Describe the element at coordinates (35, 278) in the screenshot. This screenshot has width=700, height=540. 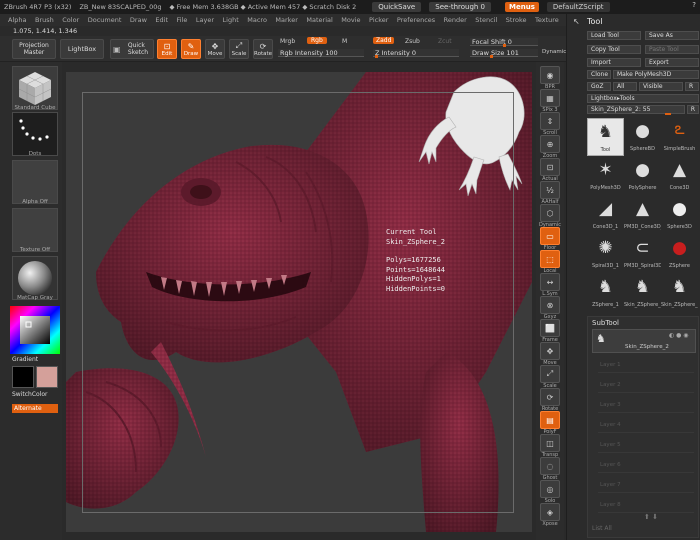
I see `material-thumbnail` at that location.